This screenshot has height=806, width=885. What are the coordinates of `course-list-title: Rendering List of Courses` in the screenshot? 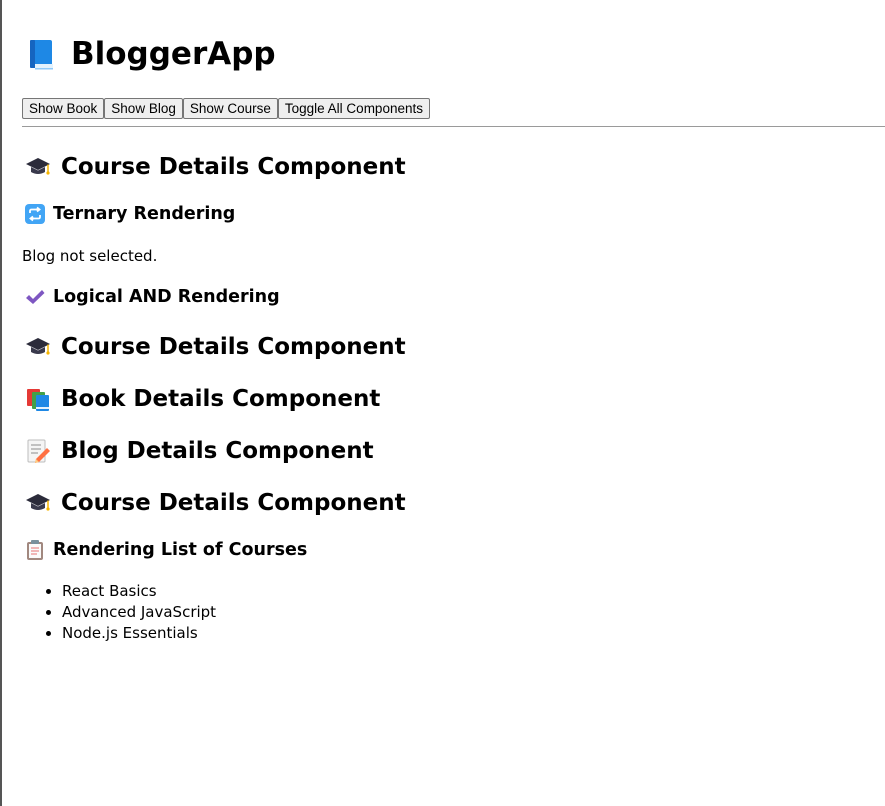 It's located at (180, 550).